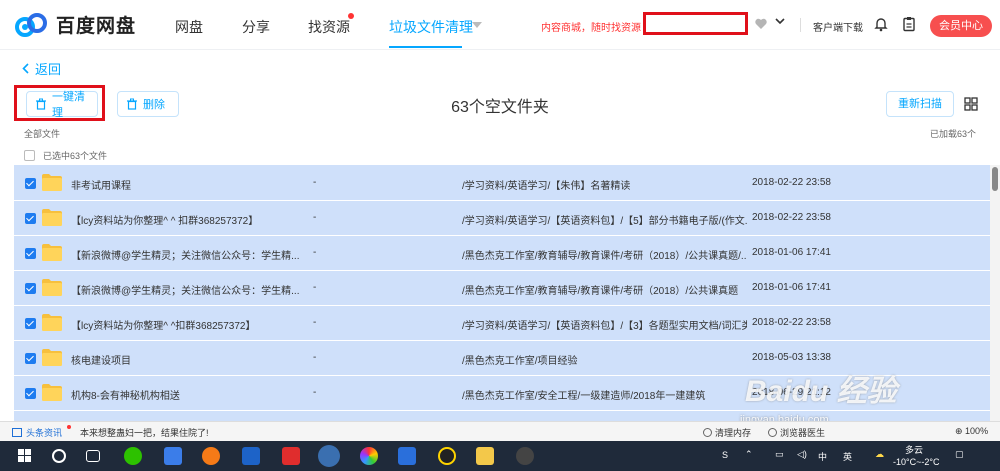  I want to click on grid-view-icon, so click(971, 105).